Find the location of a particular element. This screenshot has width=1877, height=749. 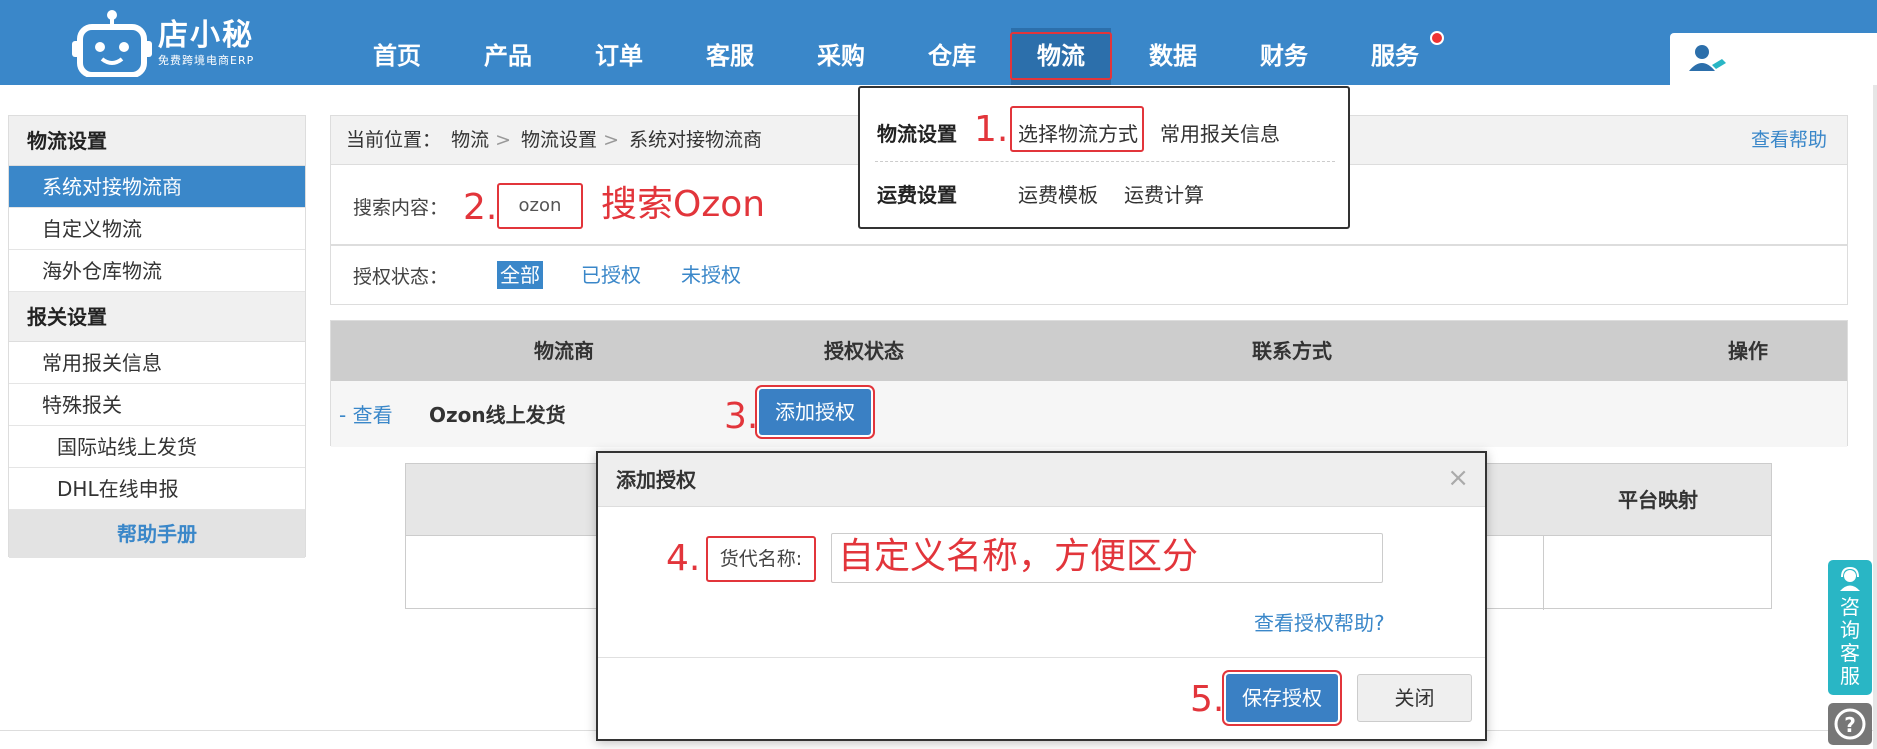

annotation-custom-name: 自定义名称，方便区分 is located at coordinates (1018, 556).